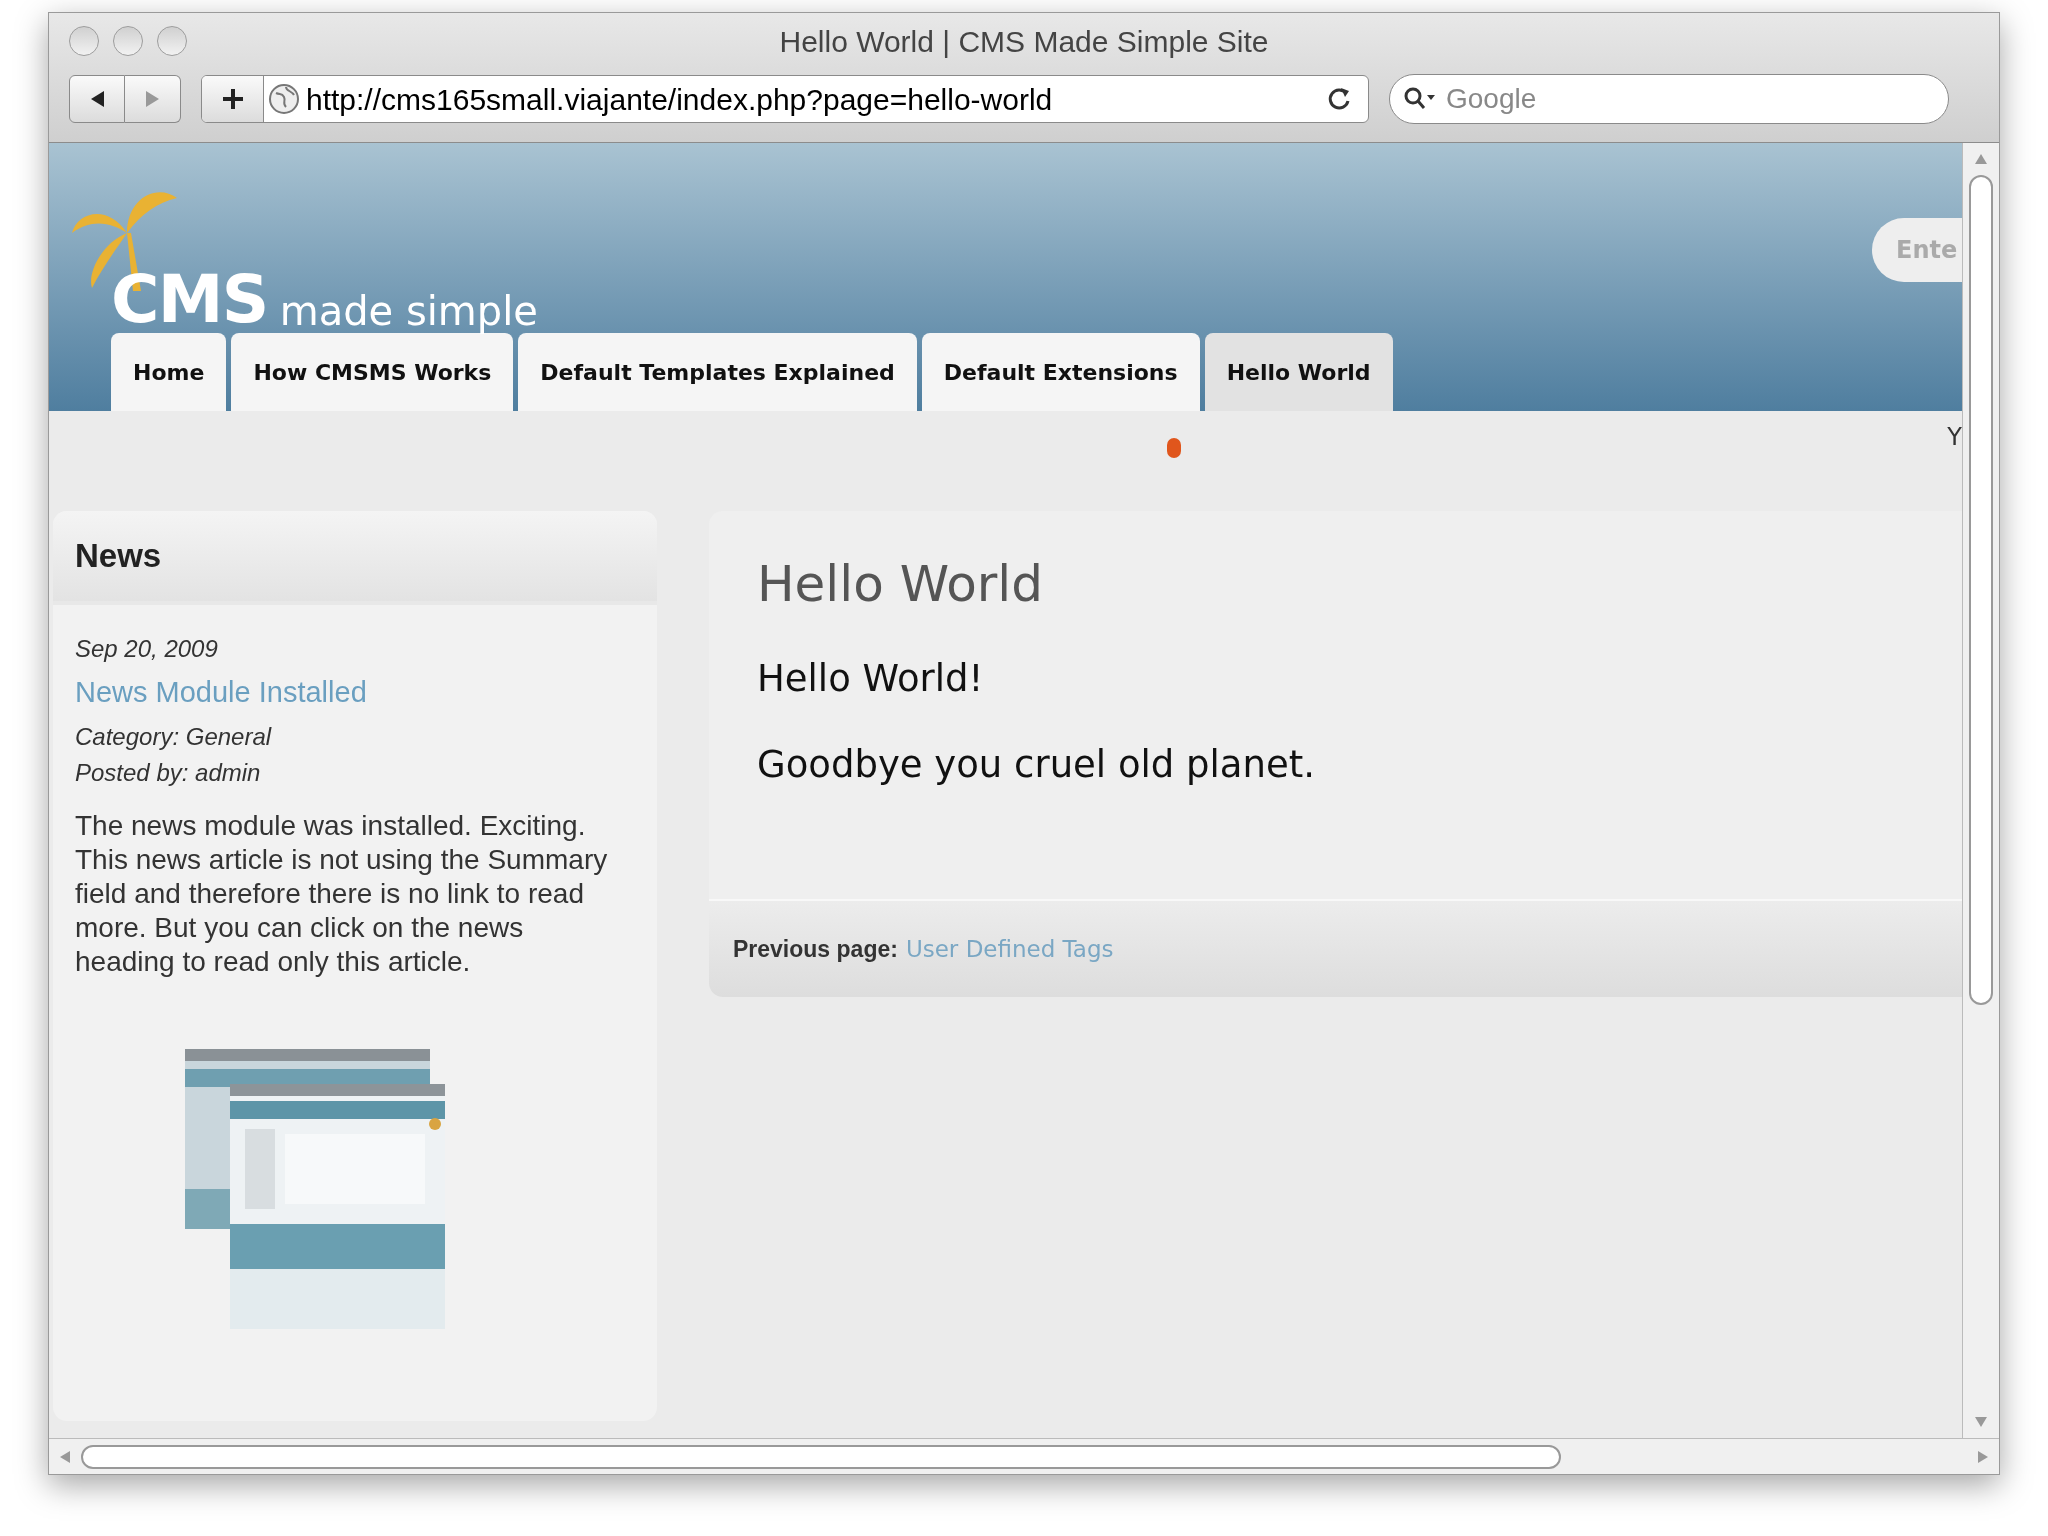  I want to click on scroll-up-icon, so click(1981, 159).